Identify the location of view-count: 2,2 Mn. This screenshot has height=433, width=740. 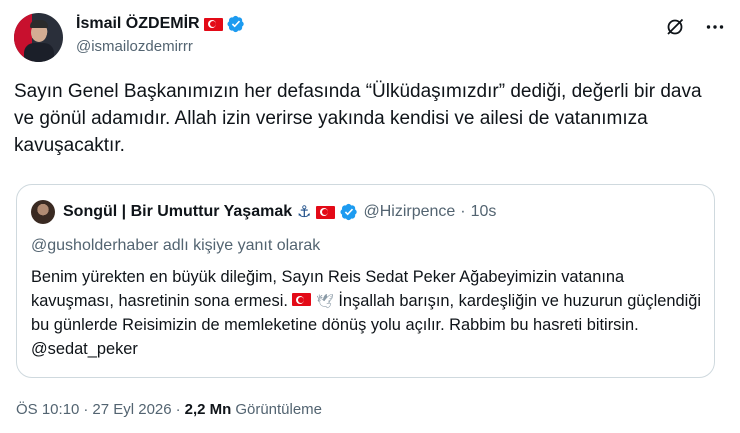
(208, 409).